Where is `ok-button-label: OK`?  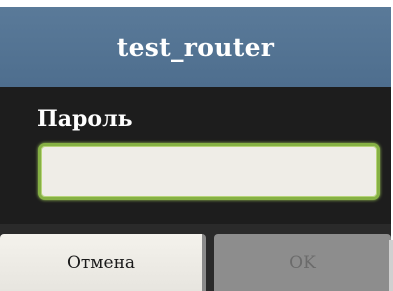 ok-button-label: OK is located at coordinates (302, 262).